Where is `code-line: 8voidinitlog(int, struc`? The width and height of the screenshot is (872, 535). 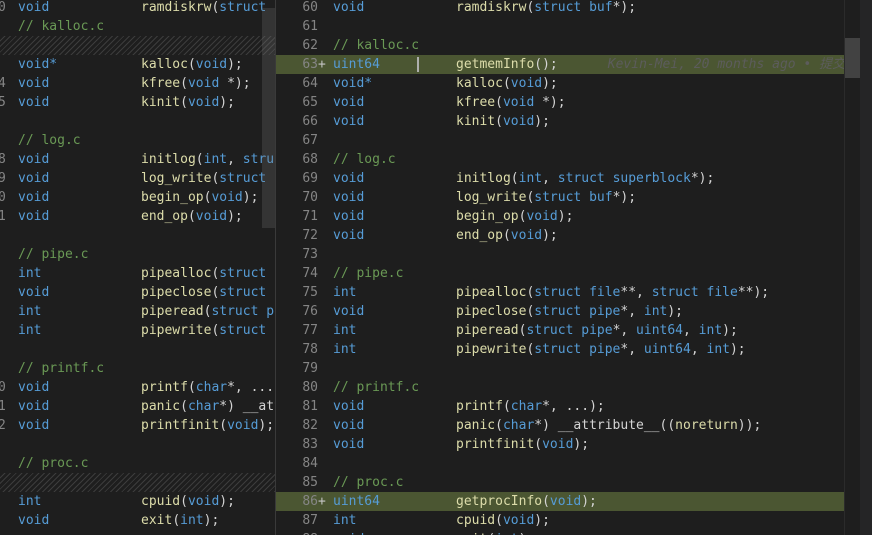 code-line: 8voidinitlog(int, struc is located at coordinates (137, 159).